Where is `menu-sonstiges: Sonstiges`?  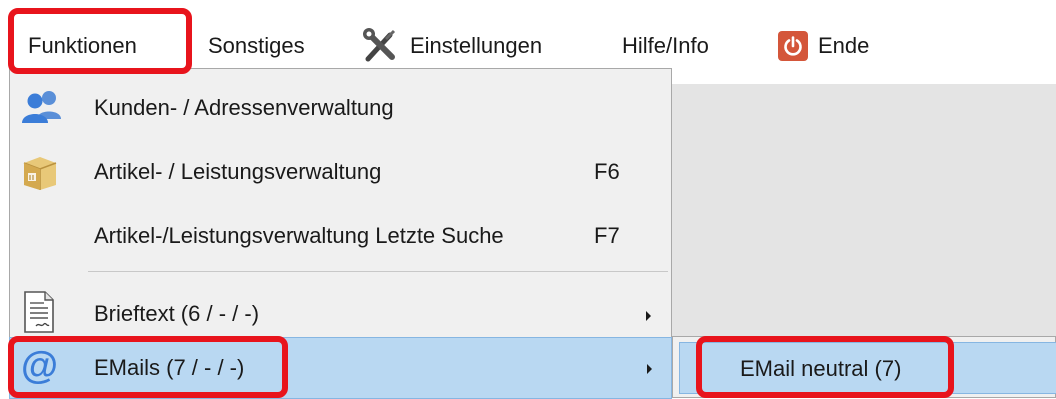
menu-sonstiges: Sonstiges is located at coordinates (256, 46).